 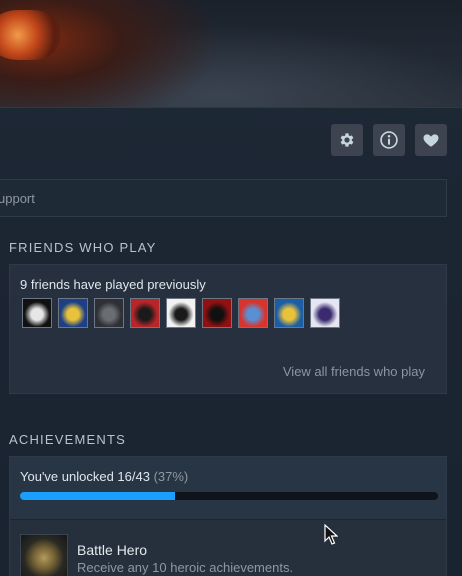 I want to click on settings-button, so click(x=347, y=140).